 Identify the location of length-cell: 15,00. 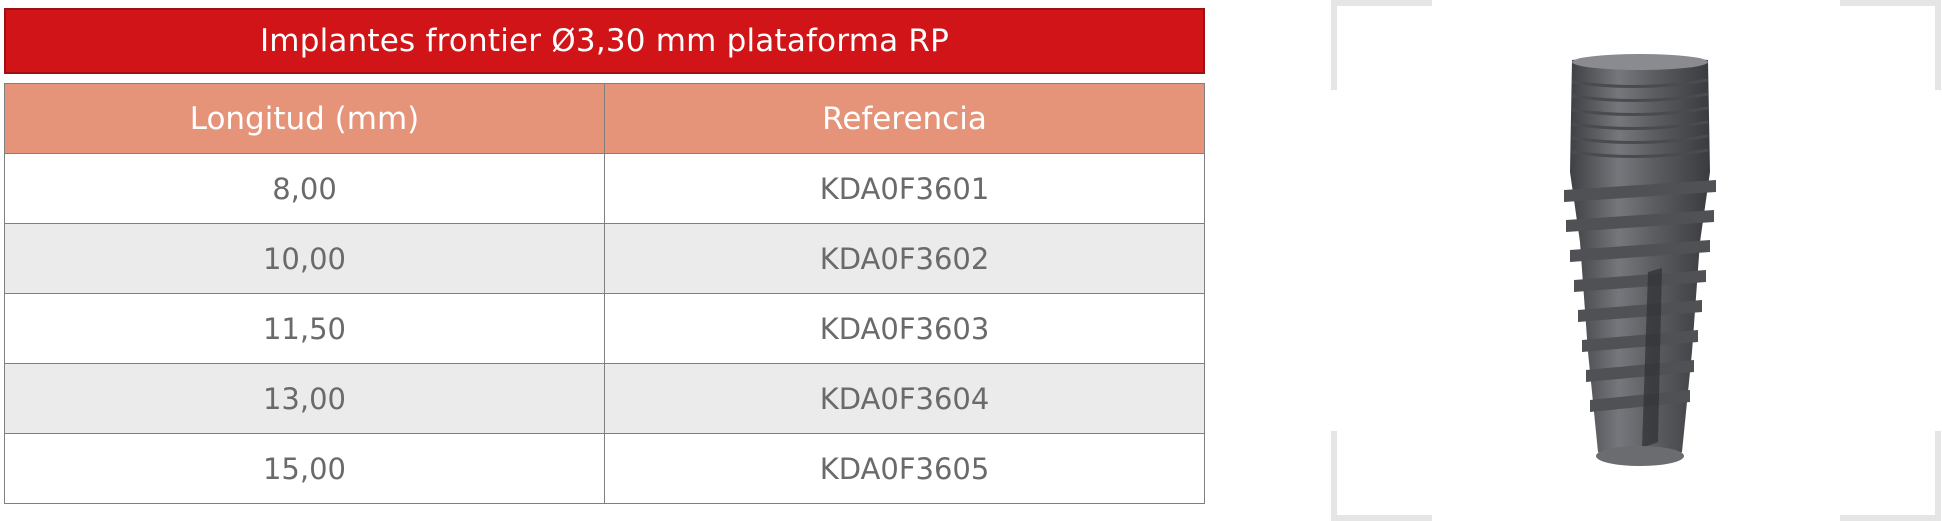
(304, 468).